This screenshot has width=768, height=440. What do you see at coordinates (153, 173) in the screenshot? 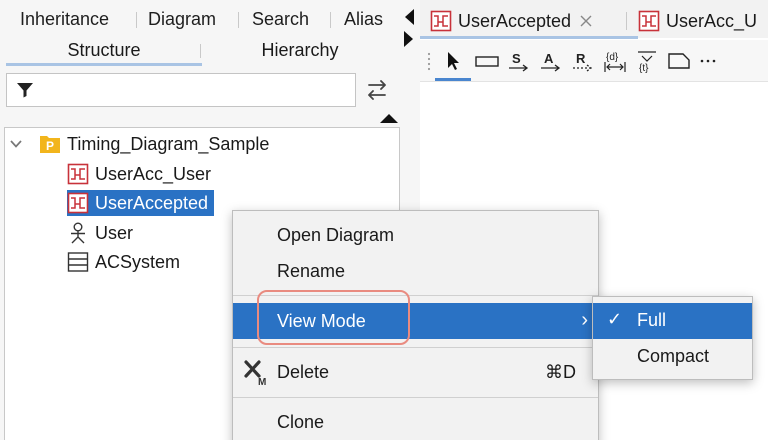
I see `tree-item-label: UserAcc_User` at bounding box center [153, 173].